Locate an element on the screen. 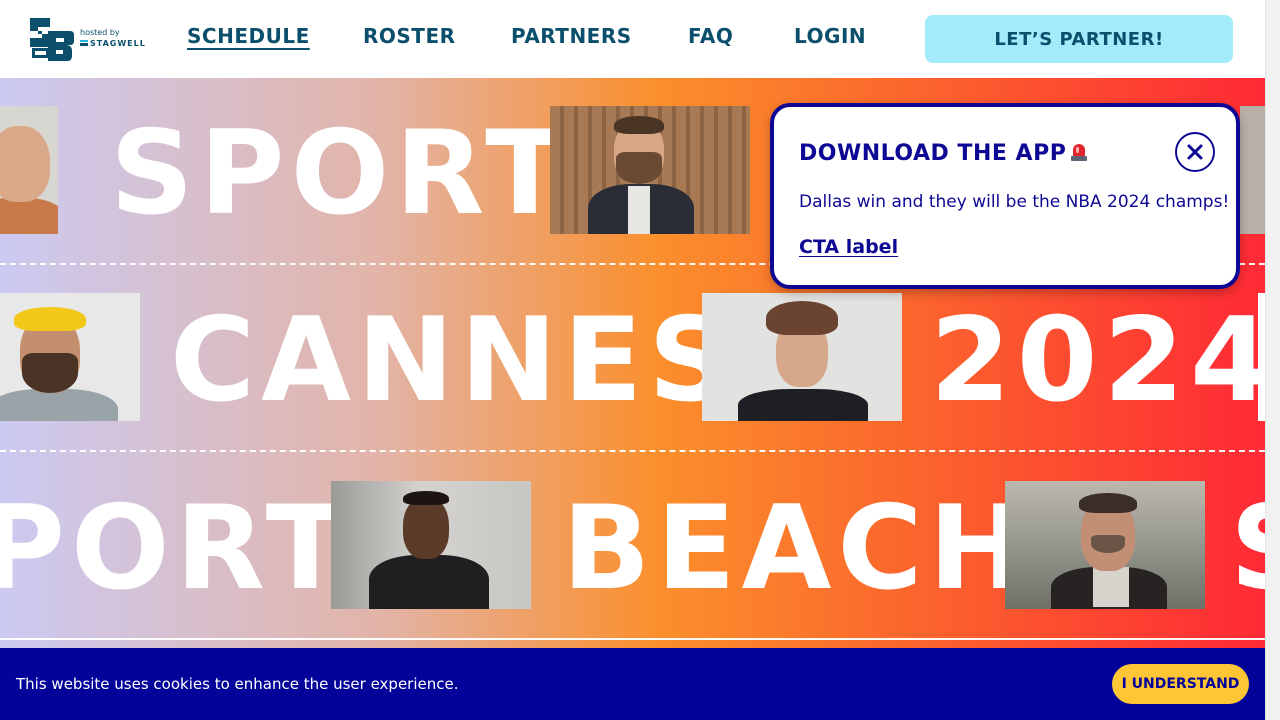 This screenshot has height=720, width=1280. page-scrollbar is located at coordinates (1272, 360).